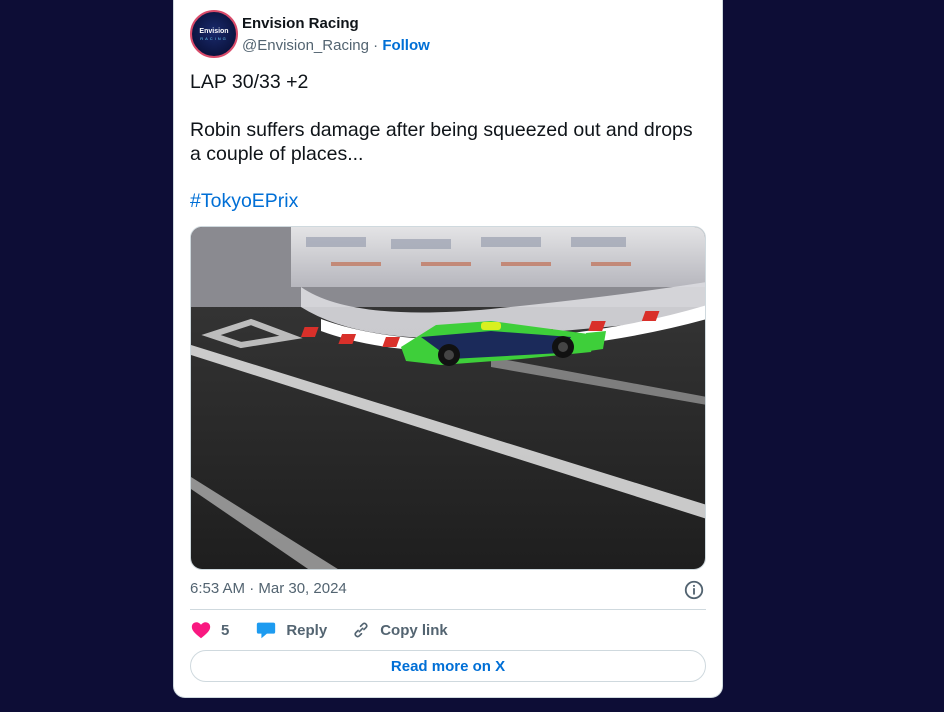  I want to click on copy-link-button: Copy link, so click(399, 630).